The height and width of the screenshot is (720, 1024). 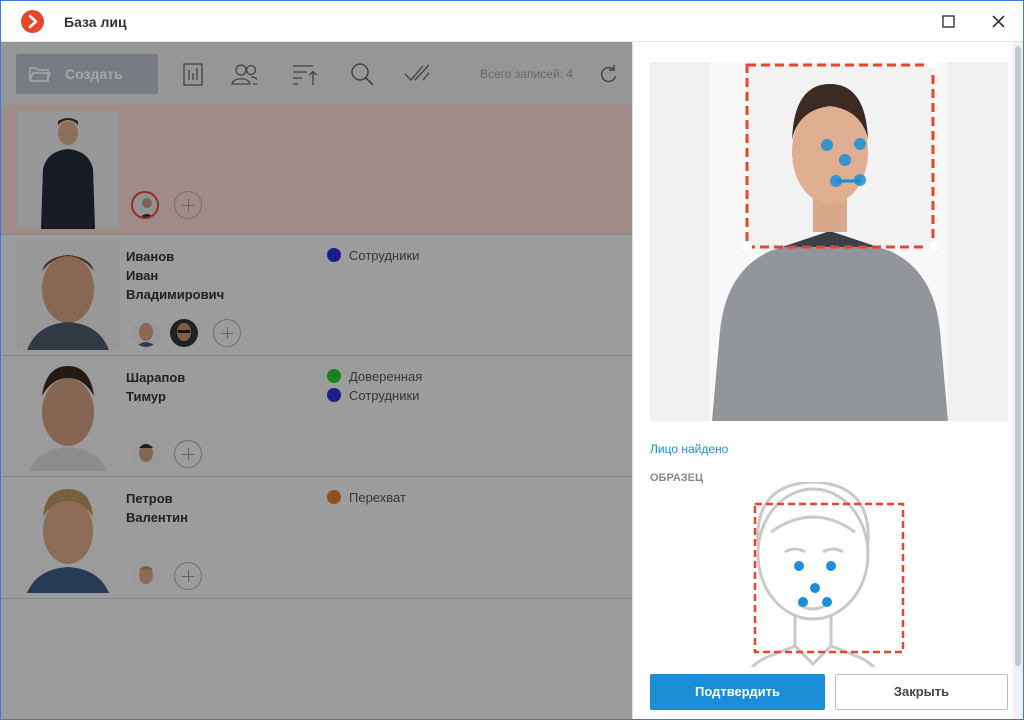 What do you see at coordinates (689, 449) in the screenshot?
I see `face-found-status: Лицо найдено` at bounding box center [689, 449].